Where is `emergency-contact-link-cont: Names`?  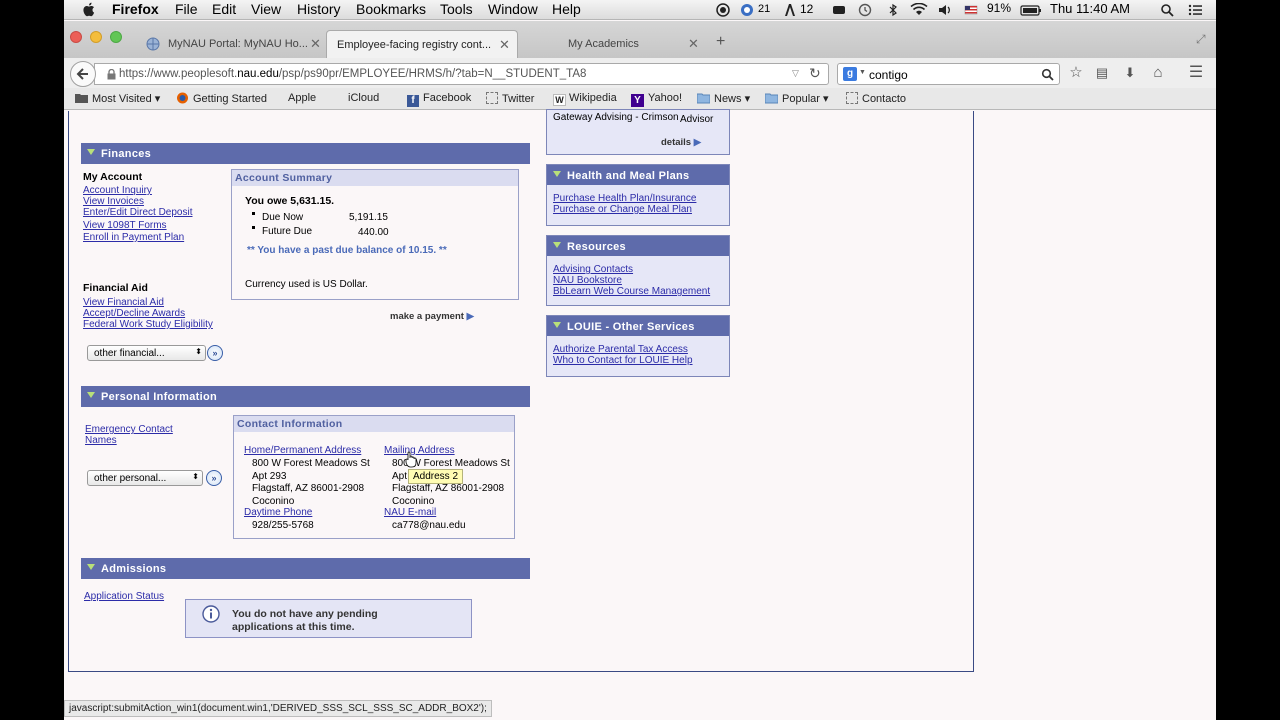 emergency-contact-link-cont: Names is located at coordinates (101, 440).